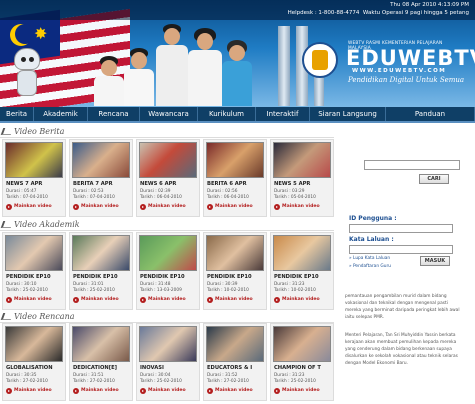 The image size is (475, 404). Describe the element at coordinates (17, 114) in the screenshot. I see `nav-berita: Berita` at that location.